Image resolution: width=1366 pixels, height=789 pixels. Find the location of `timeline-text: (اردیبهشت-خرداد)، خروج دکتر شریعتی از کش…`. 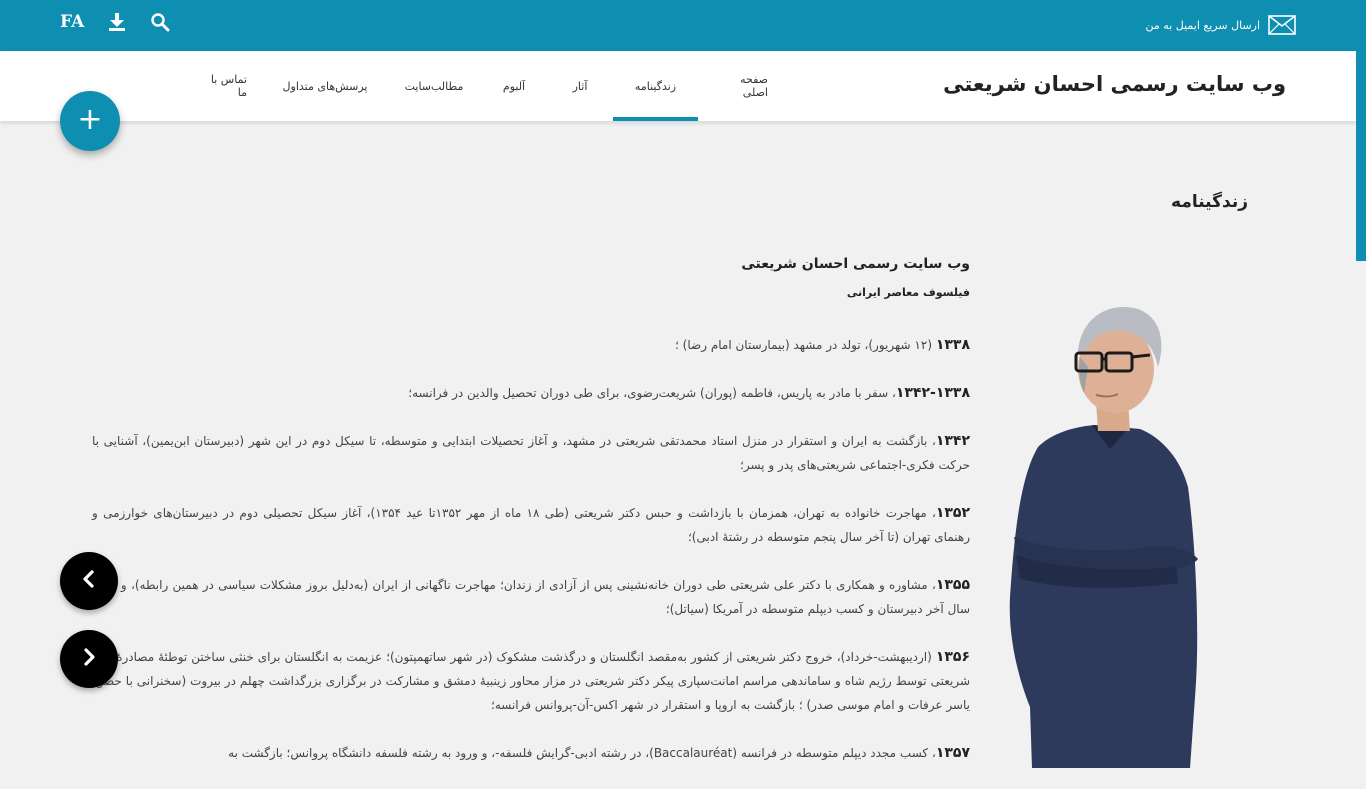

timeline-text: (اردیبهشت-خرداد)، خروج دکتر شریعتی از کش… is located at coordinates (531, 681).